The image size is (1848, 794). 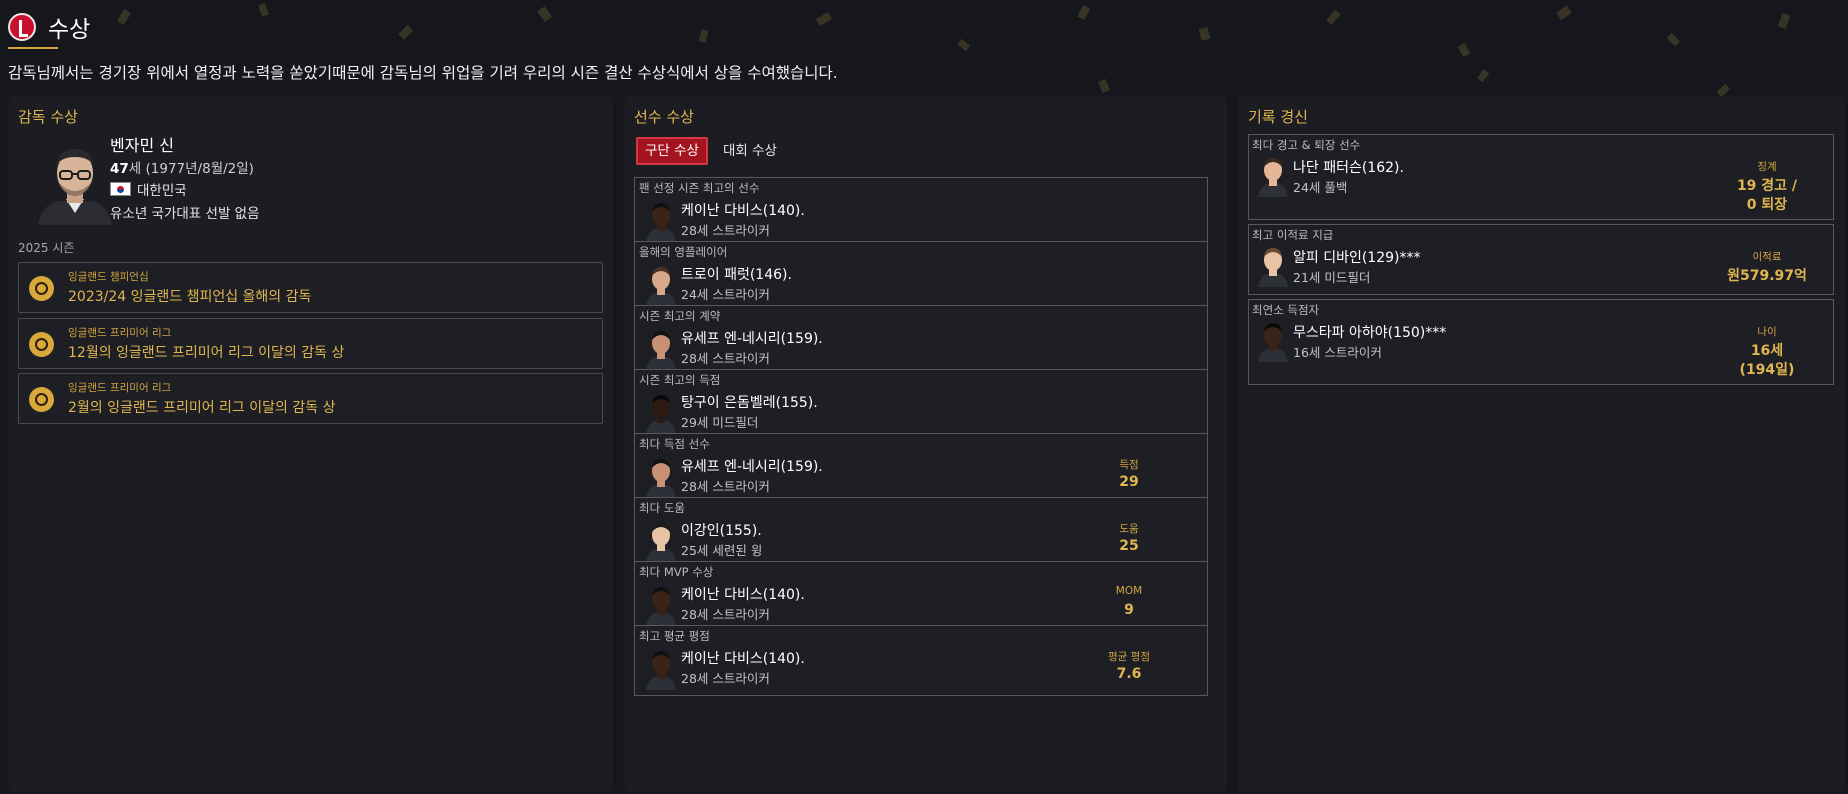 What do you see at coordinates (714, 151) in the screenshot?
I see `award-tabs: 구단 수상 대회 수상` at bounding box center [714, 151].